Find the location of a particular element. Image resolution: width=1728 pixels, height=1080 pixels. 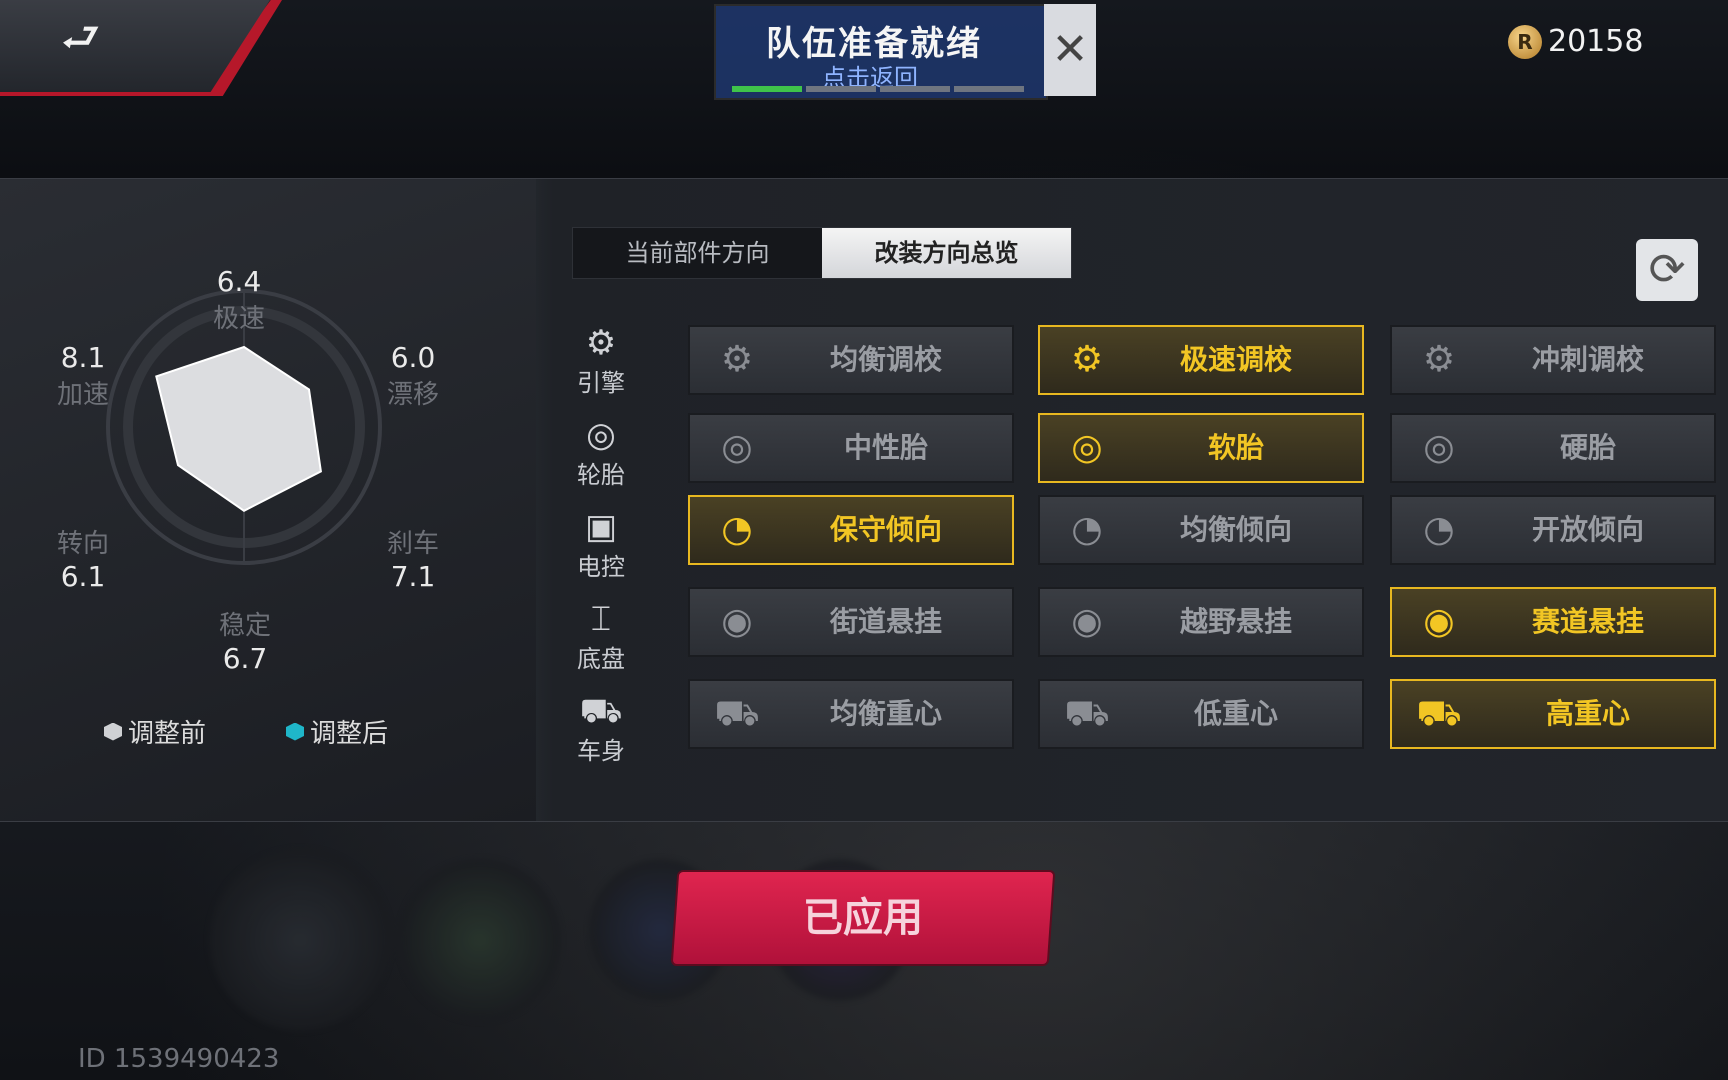

option-sprint-tune: ⚙ 冲刺调校 is located at coordinates (1553, 360).